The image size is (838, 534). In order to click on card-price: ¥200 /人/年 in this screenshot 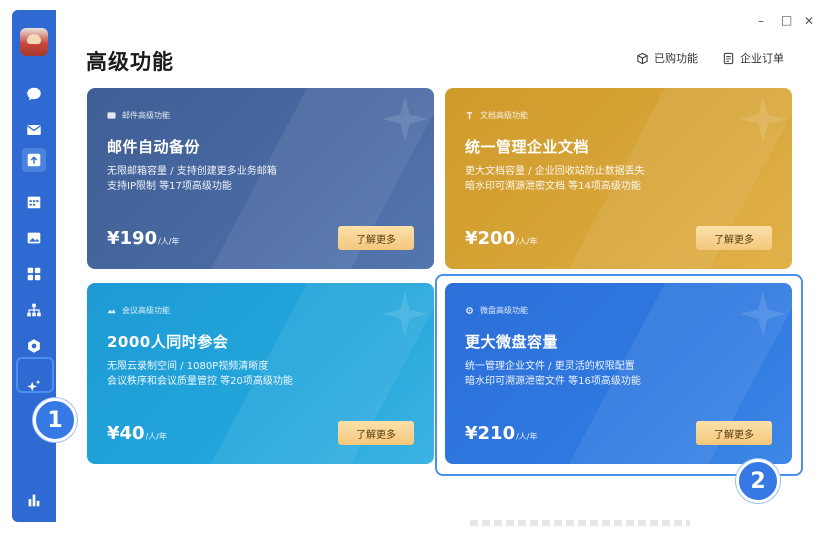, I will do `click(501, 238)`.